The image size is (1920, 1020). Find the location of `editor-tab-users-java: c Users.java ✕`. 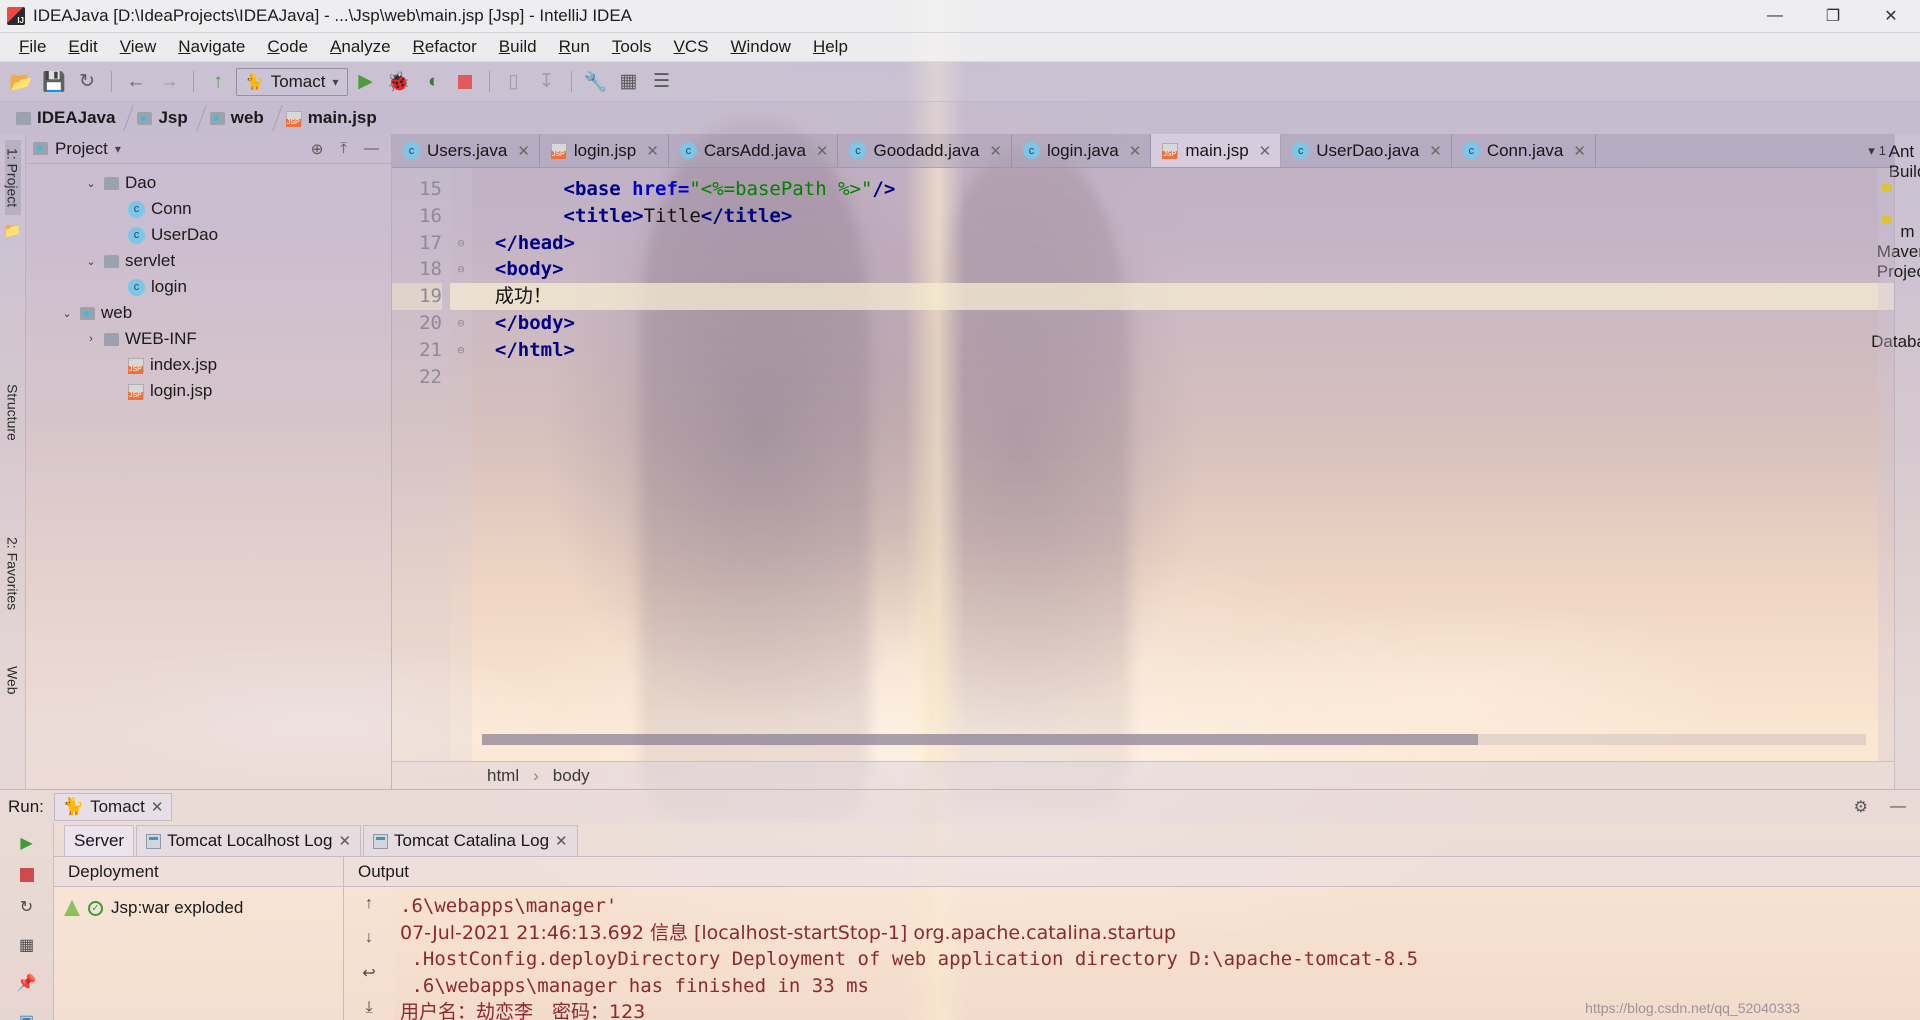

editor-tab-users-java: c Users.java ✕ is located at coordinates (466, 150).